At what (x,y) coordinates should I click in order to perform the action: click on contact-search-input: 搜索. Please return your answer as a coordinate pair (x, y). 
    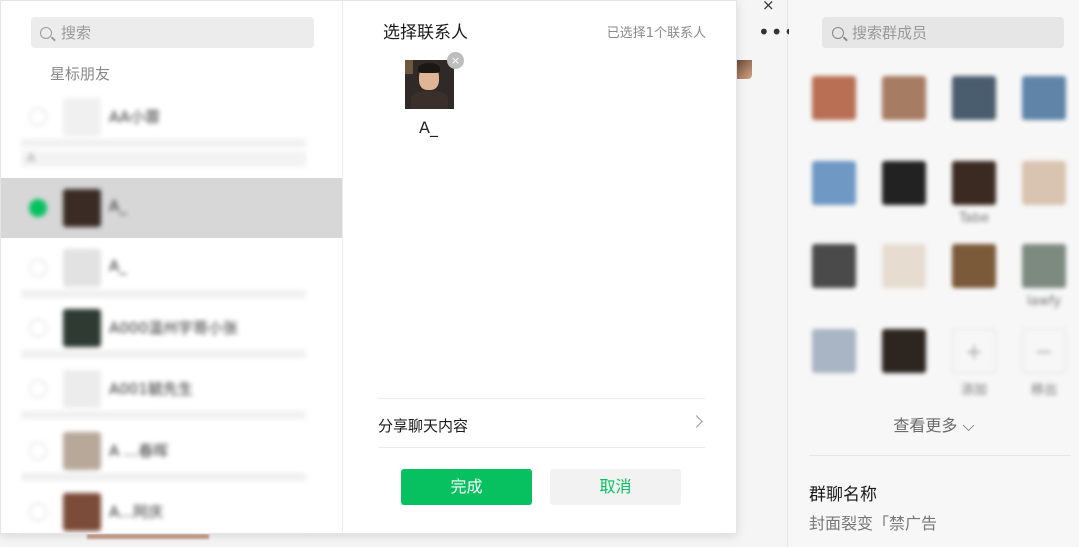
    Looking at the image, I should click on (172, 32).